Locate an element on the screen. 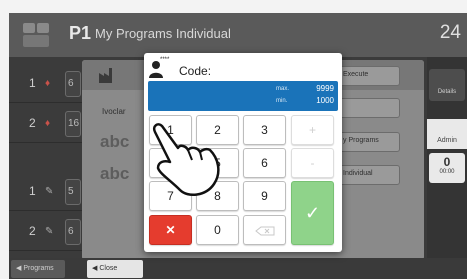 The width and height of the screenshot is (467, 279). key-4: 4 is located at coordinates (170, 163).